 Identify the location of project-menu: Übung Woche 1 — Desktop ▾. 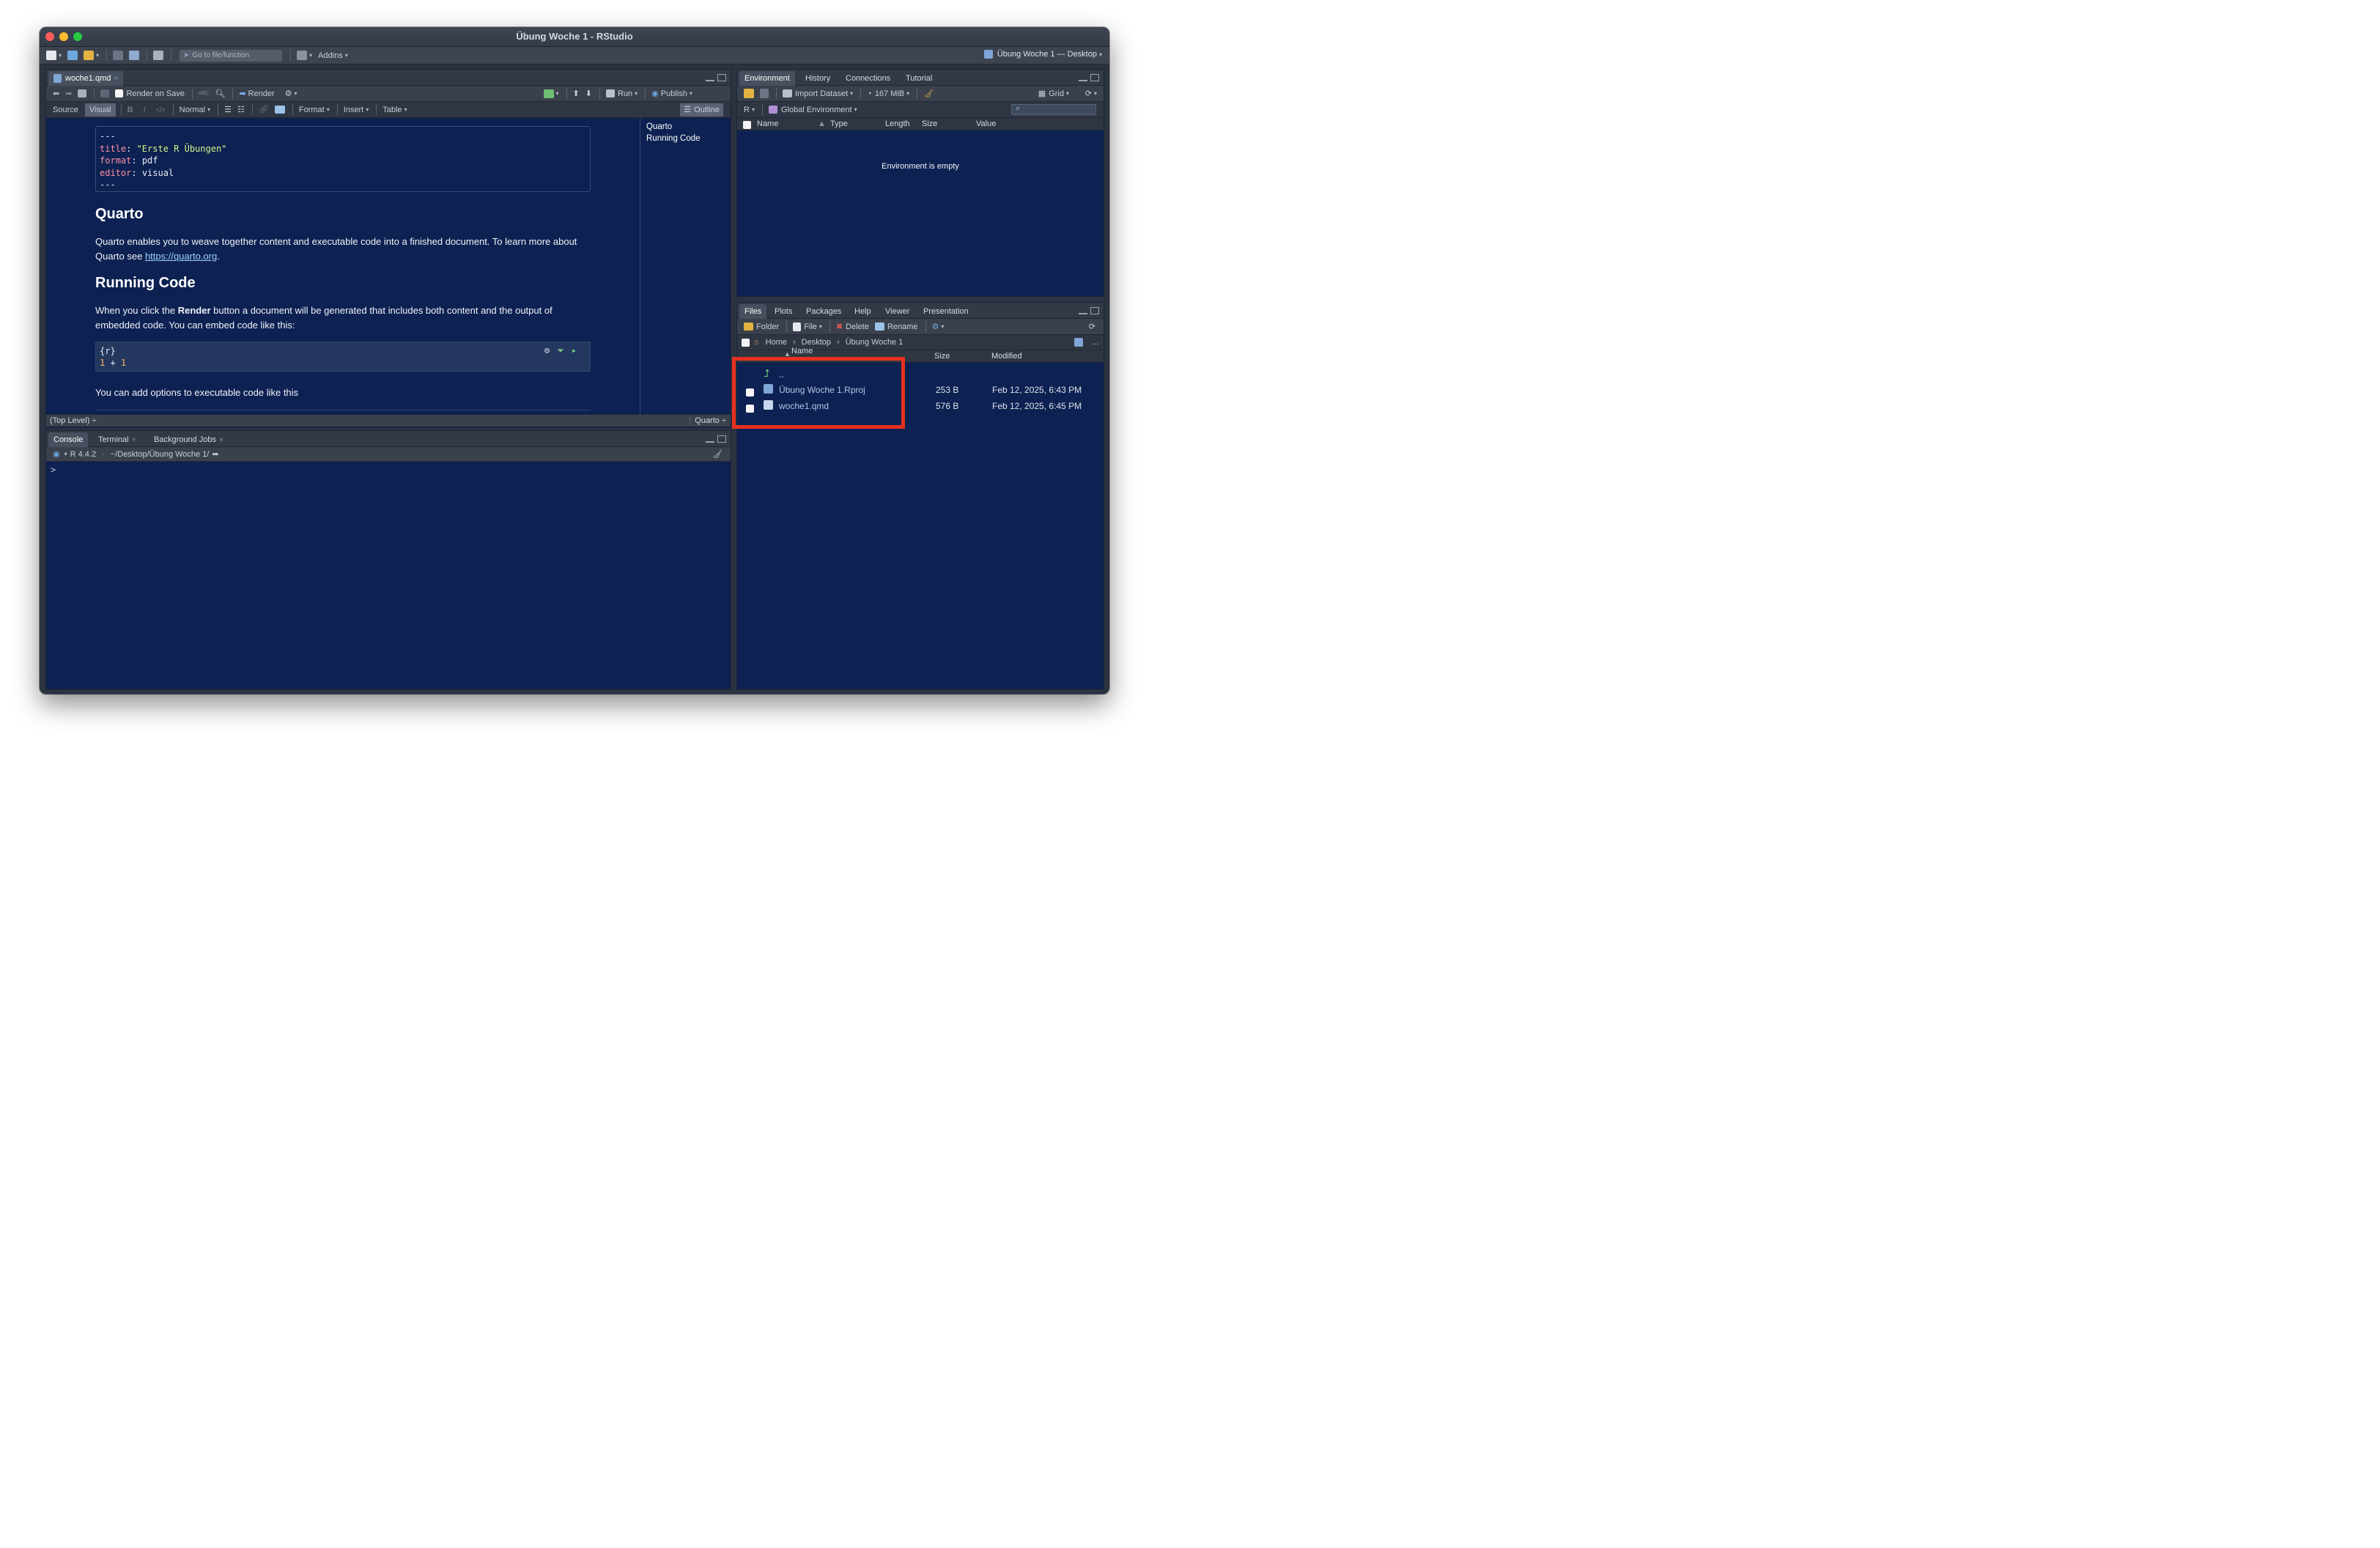
(1042, 54).